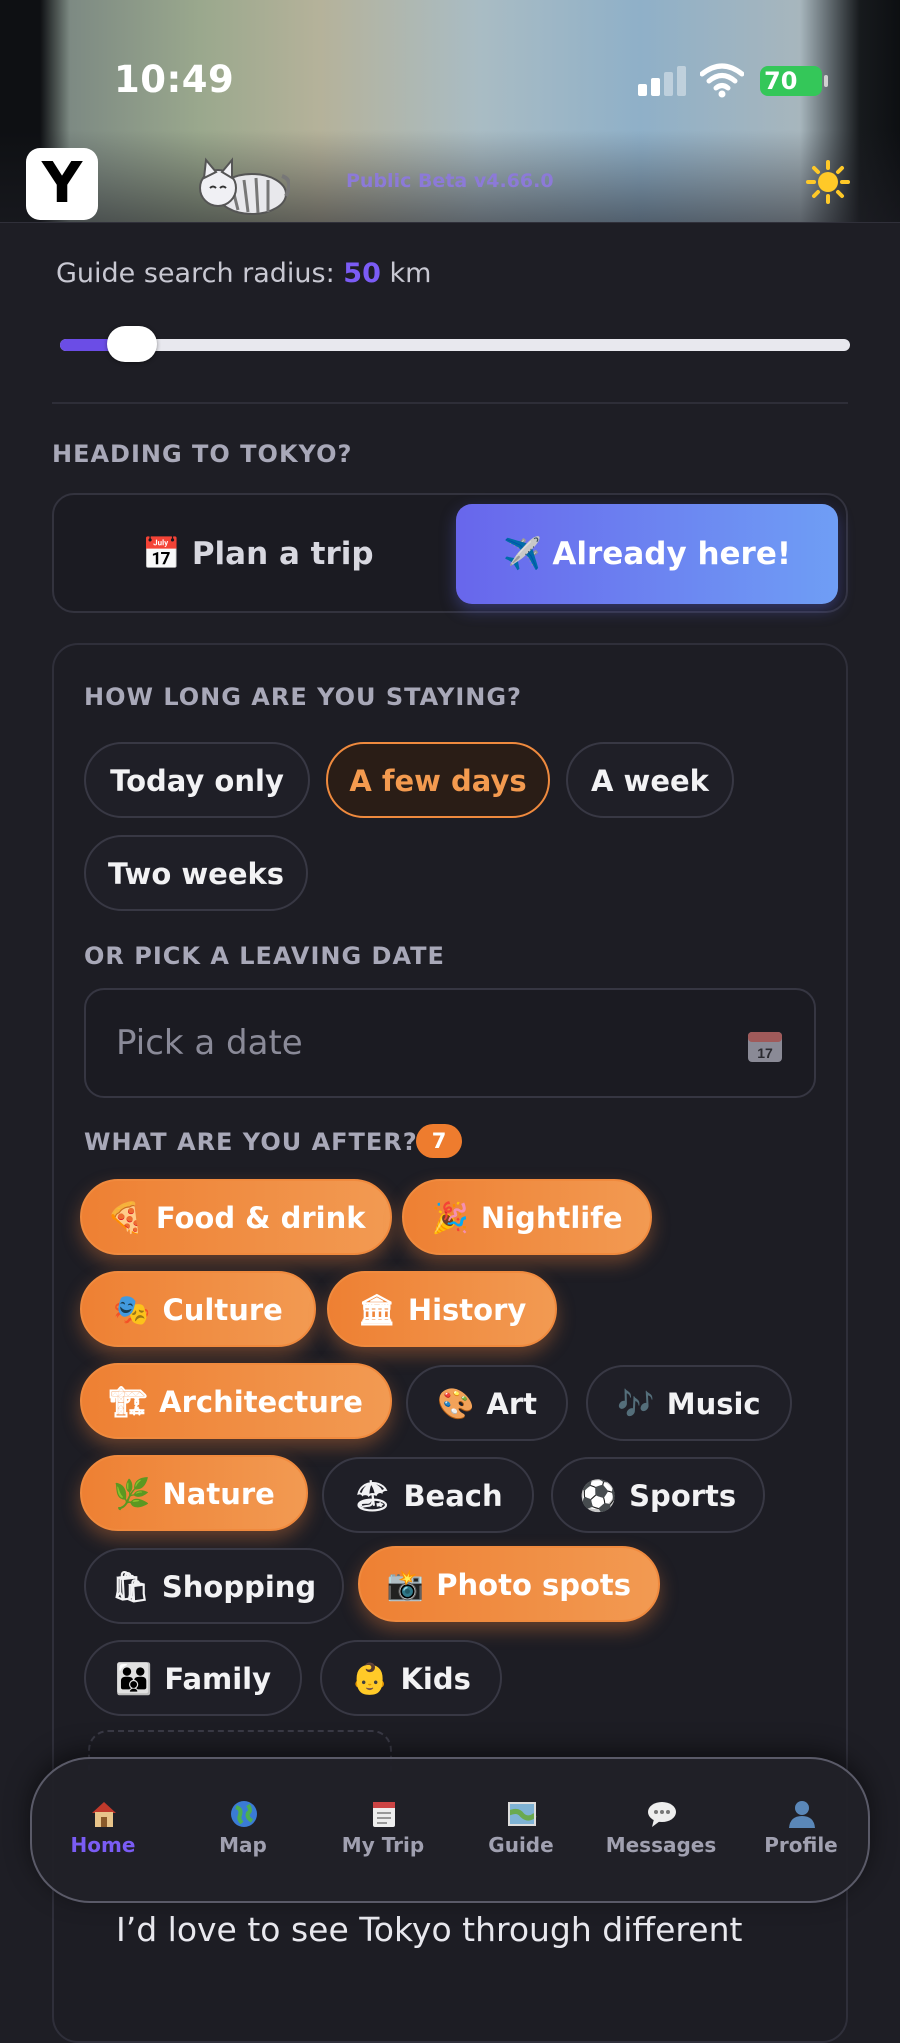 The width and height of the screenshot is (900, 2043). I want to click on map-icon, so click(522, 1814).